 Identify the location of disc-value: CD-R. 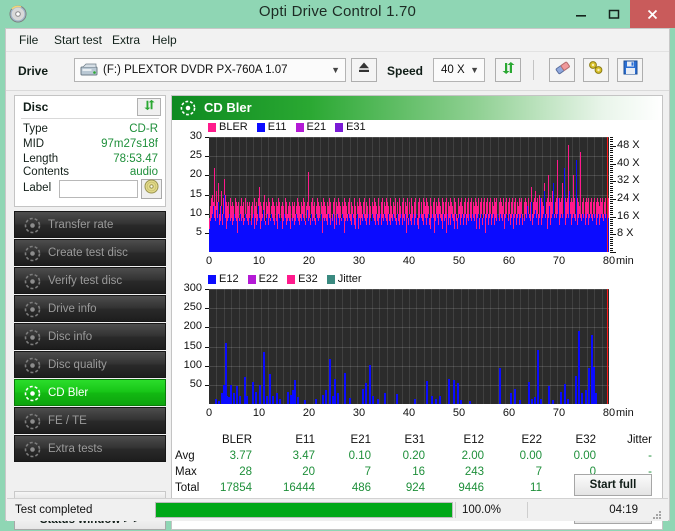
(143, 129).